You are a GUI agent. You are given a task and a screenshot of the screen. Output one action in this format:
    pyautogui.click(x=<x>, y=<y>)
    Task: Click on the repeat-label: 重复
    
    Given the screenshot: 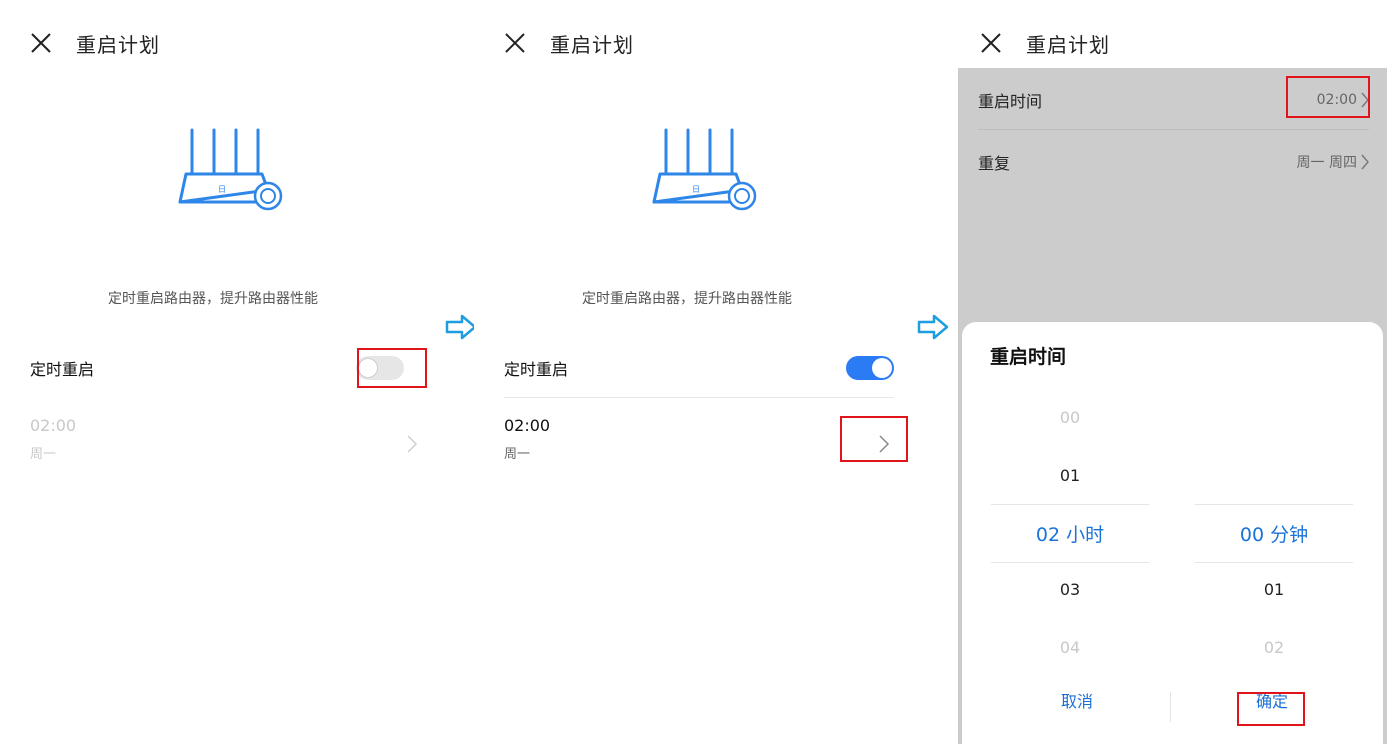 What is the action you would take?
    pyautogui.click(x=994, y=163)
    